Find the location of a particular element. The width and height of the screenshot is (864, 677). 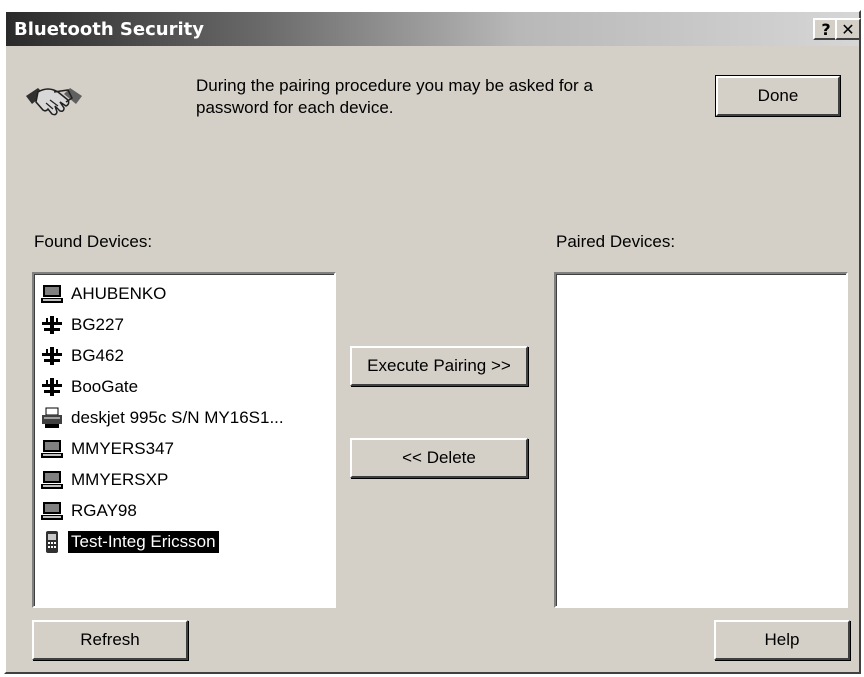

title-bar: Bluetooth Security ? ✕ is located at coordinates (433, 29).